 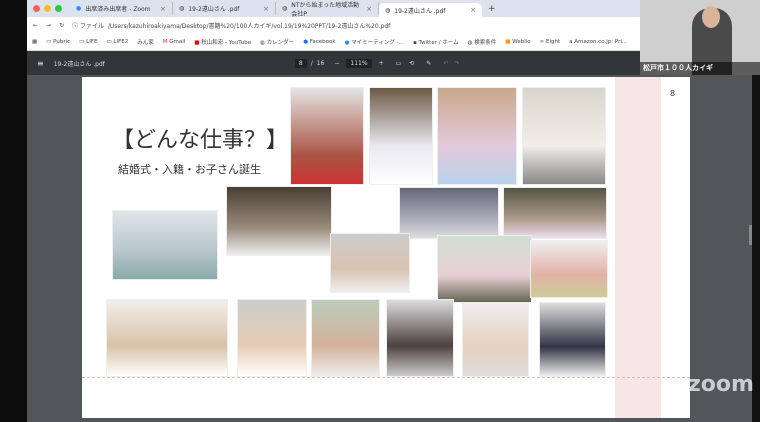 What do you see at coordinates (36, 8) in the screenshot?
I see `close-window-button` at bounding box center [36, 8].